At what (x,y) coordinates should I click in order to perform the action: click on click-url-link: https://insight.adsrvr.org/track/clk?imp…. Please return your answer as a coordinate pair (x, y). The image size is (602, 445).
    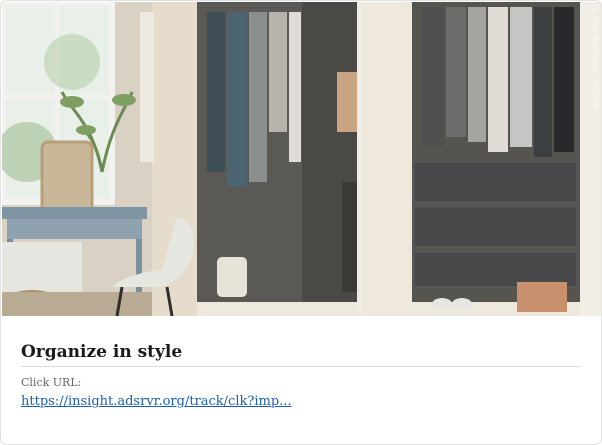
    Looking at the image, I should click on (156, 401).